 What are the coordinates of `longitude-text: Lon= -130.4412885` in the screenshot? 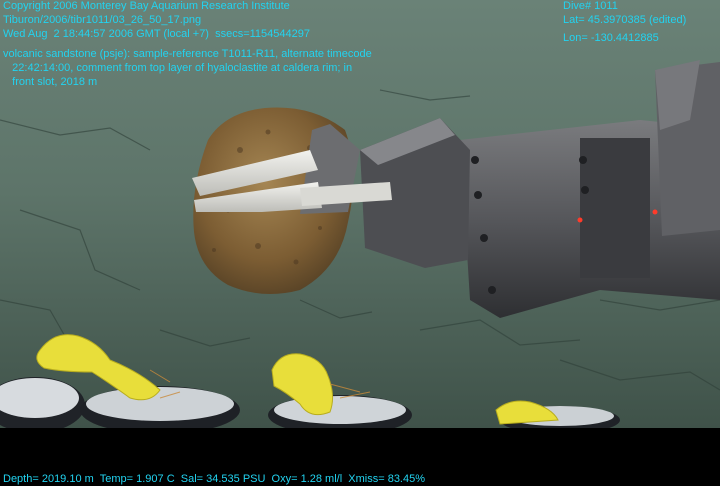 It's located at (611, 38).